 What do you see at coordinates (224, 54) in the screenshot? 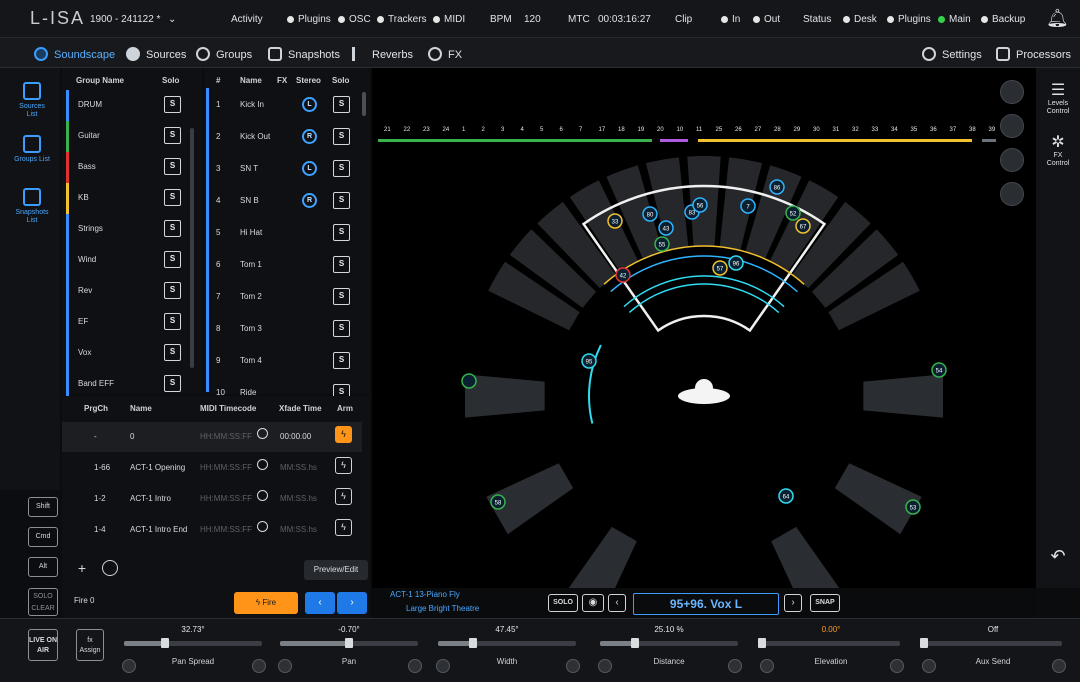
I see `tab-groups: Groups` at bounding box center [224, 54].